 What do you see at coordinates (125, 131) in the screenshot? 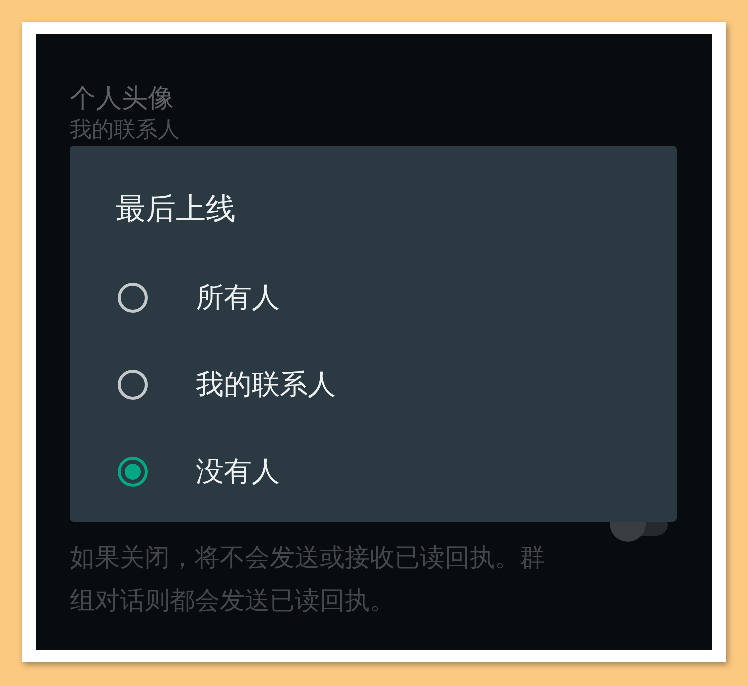
I see `setting-value: 我的联系人` at bounding box center [125, 131].